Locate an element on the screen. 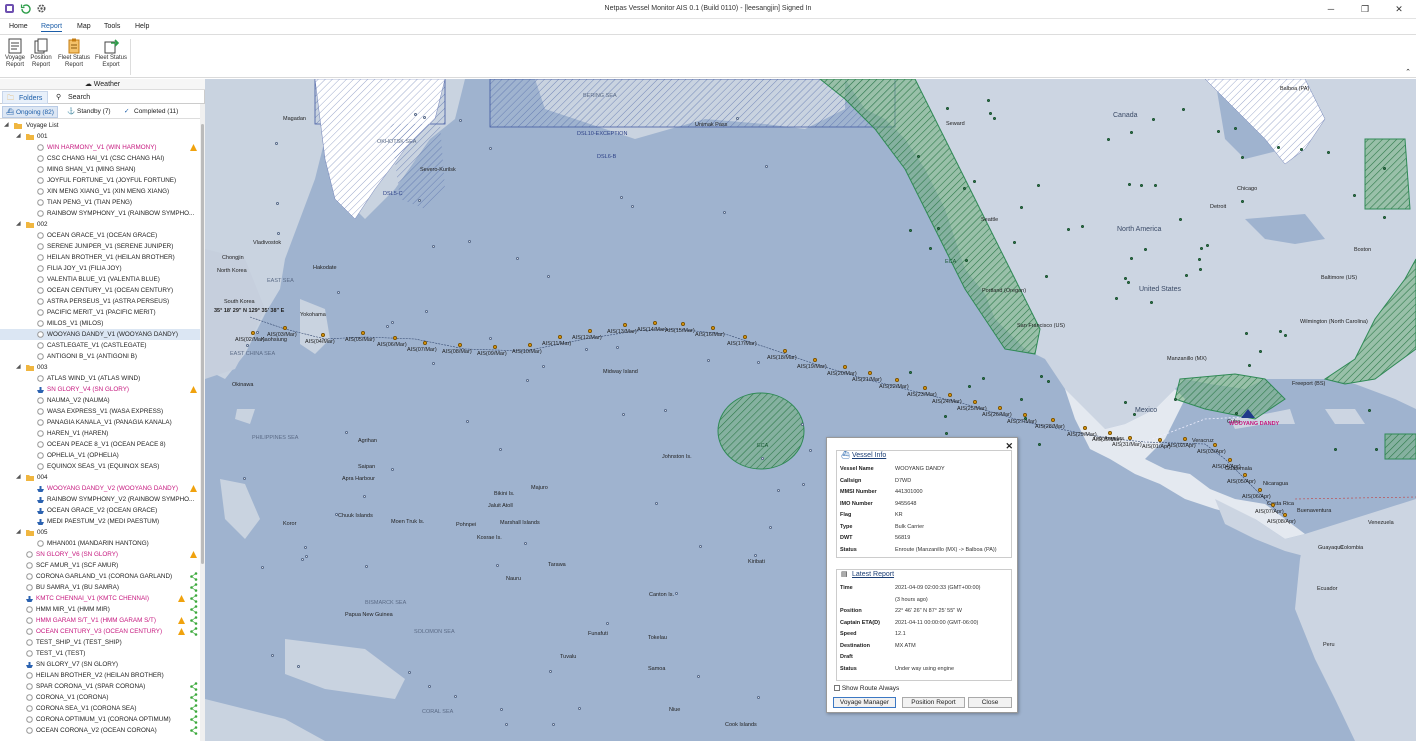  list-item: WIN HARMONY_V1 (WIN HARMONY) is located at coordinates (100, 147).